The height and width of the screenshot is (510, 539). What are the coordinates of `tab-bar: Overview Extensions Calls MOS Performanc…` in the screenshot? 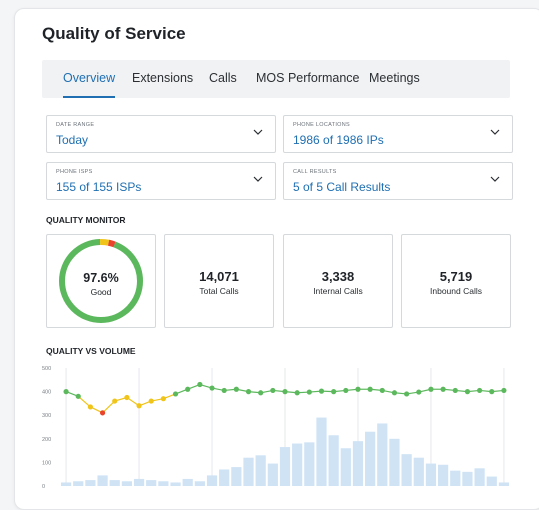 It's located at (276, 79).